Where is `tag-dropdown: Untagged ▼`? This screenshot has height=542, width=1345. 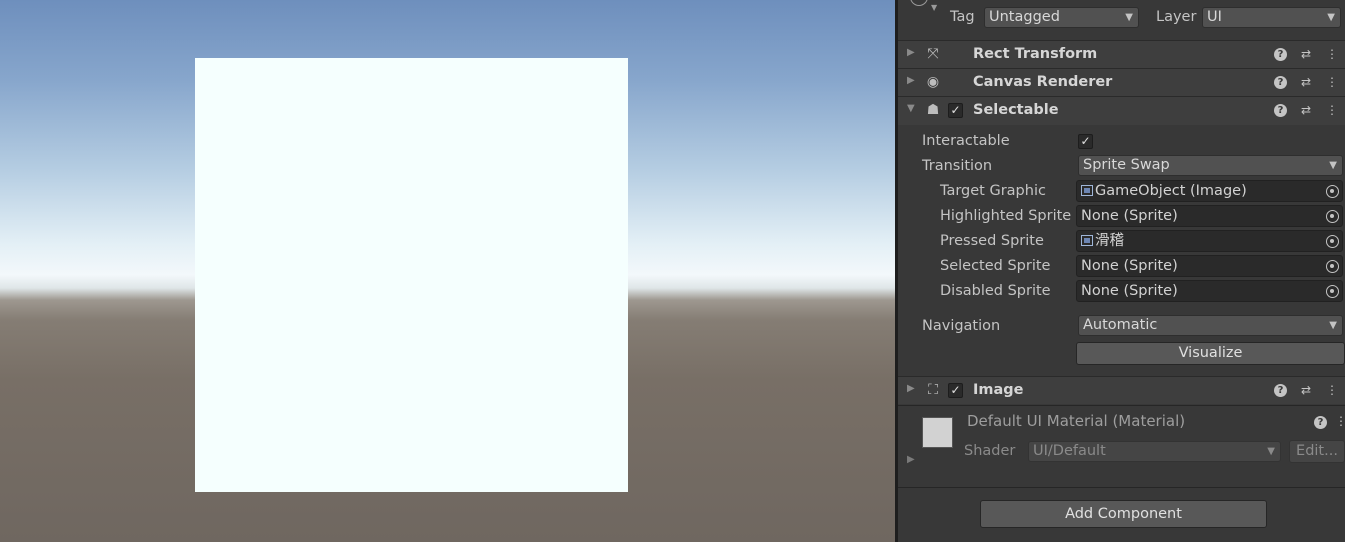
tag-dropdown: Untagged ▼ is located at coordinates (1061, 17).